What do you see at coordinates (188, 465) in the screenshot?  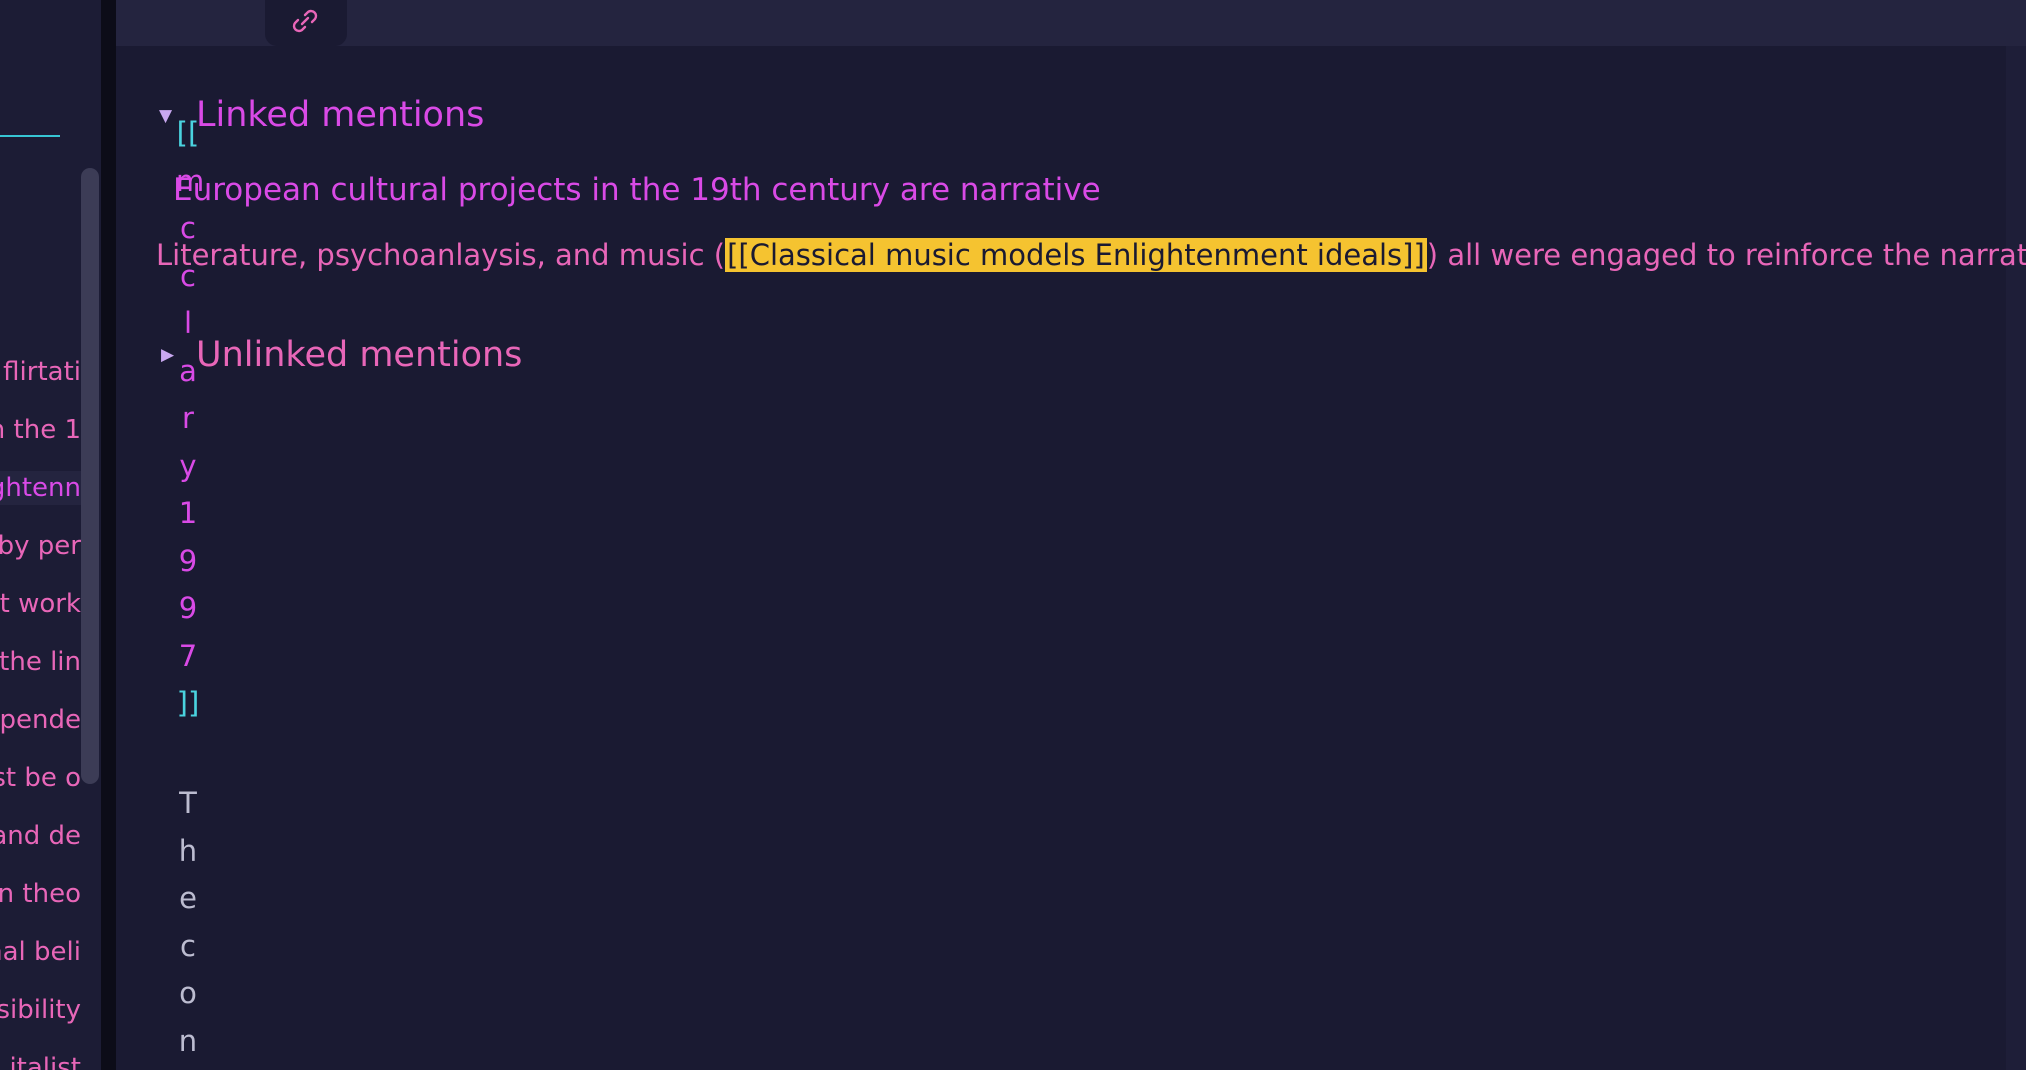 I see `vertical-char: y` at bounding box center [188, 465].